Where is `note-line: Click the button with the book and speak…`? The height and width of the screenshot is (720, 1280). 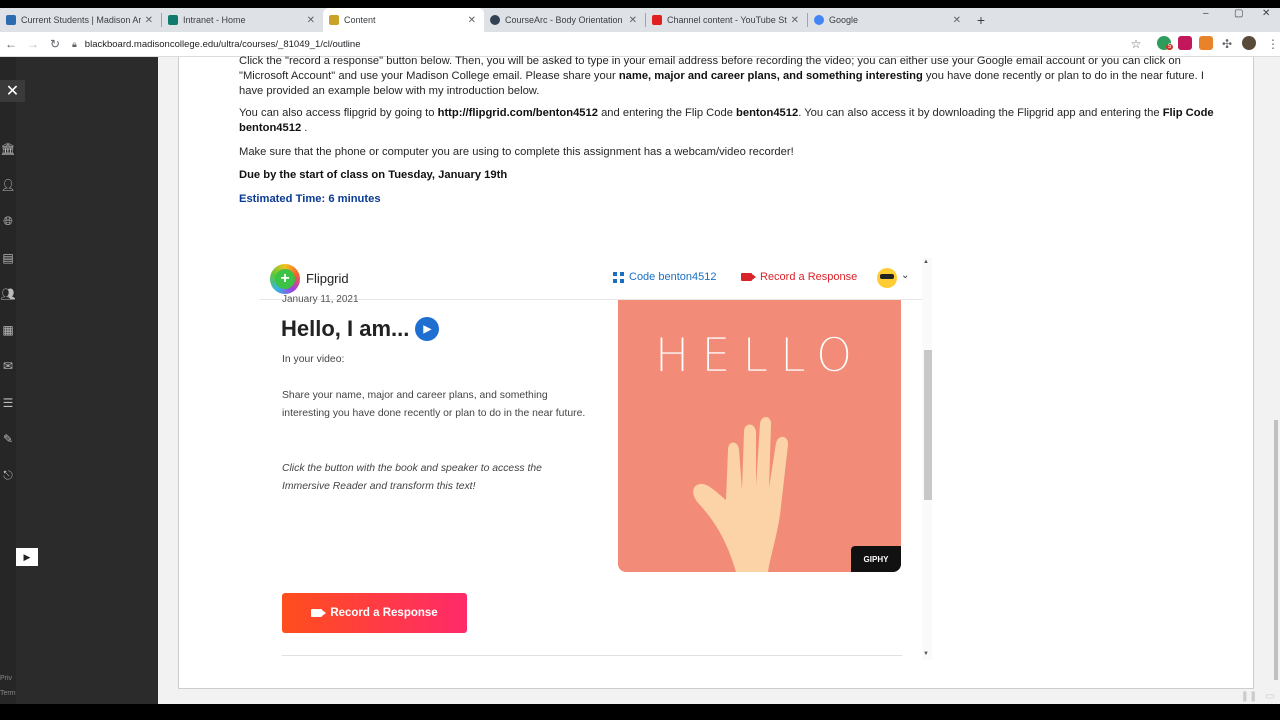
note-line: Click the button with the book and speak… is located at coordinates (412, 468).